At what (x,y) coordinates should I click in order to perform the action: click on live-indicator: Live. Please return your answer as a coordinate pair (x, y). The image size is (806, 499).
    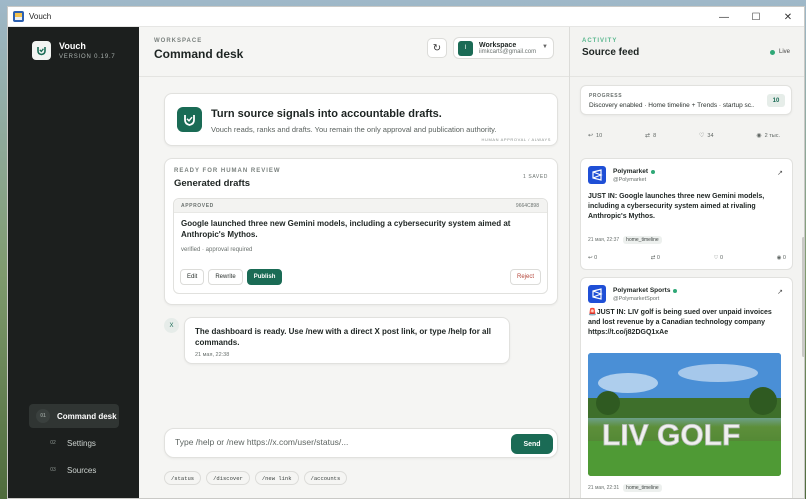
    Looking at the image, I should click on (780, 52).